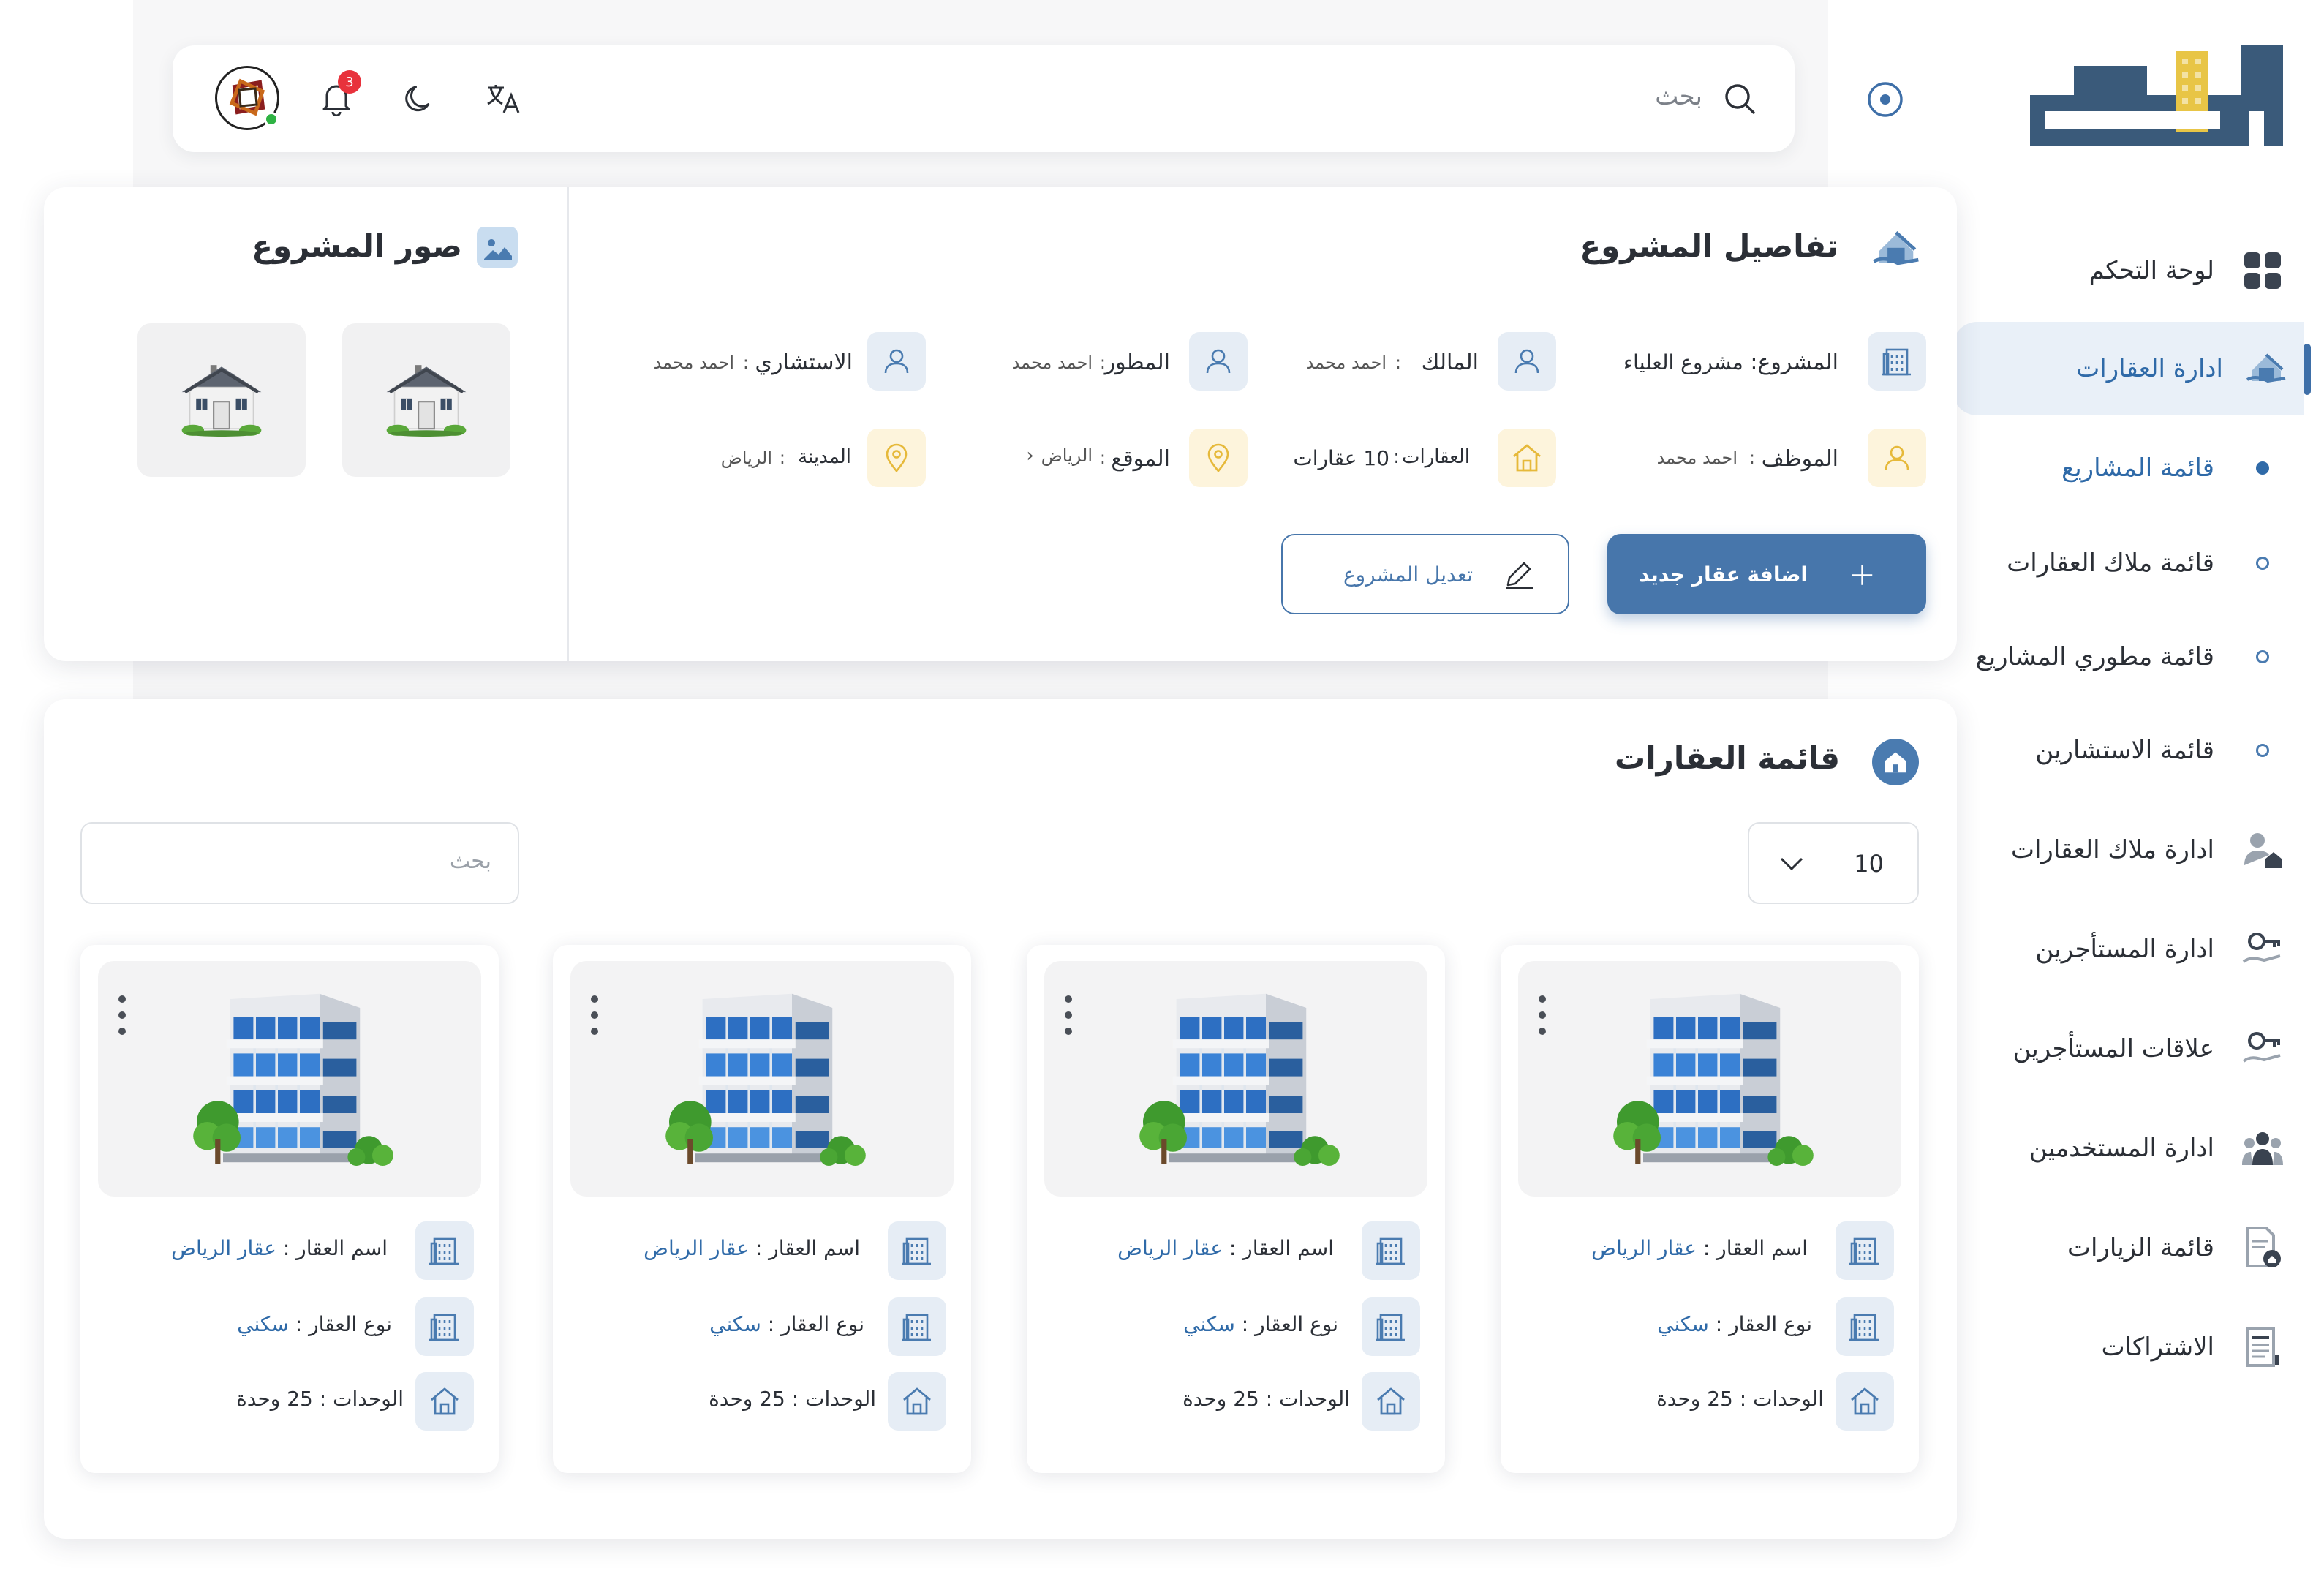 This screenshot has width=2324, height=1571. What do you see at coordinates (1797, 362) in the screenshot?
I see `project-name-label: المشروع` at bounding box center [1797, 362].